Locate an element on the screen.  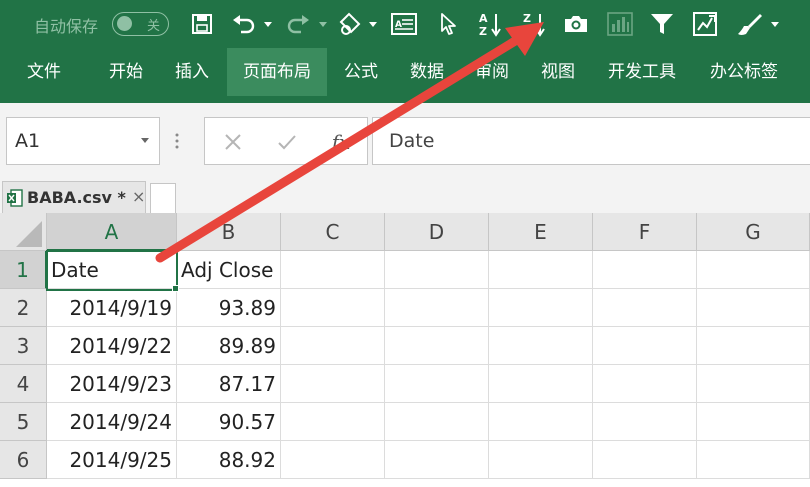
cell-g1 is located at coordinates (753, 270).